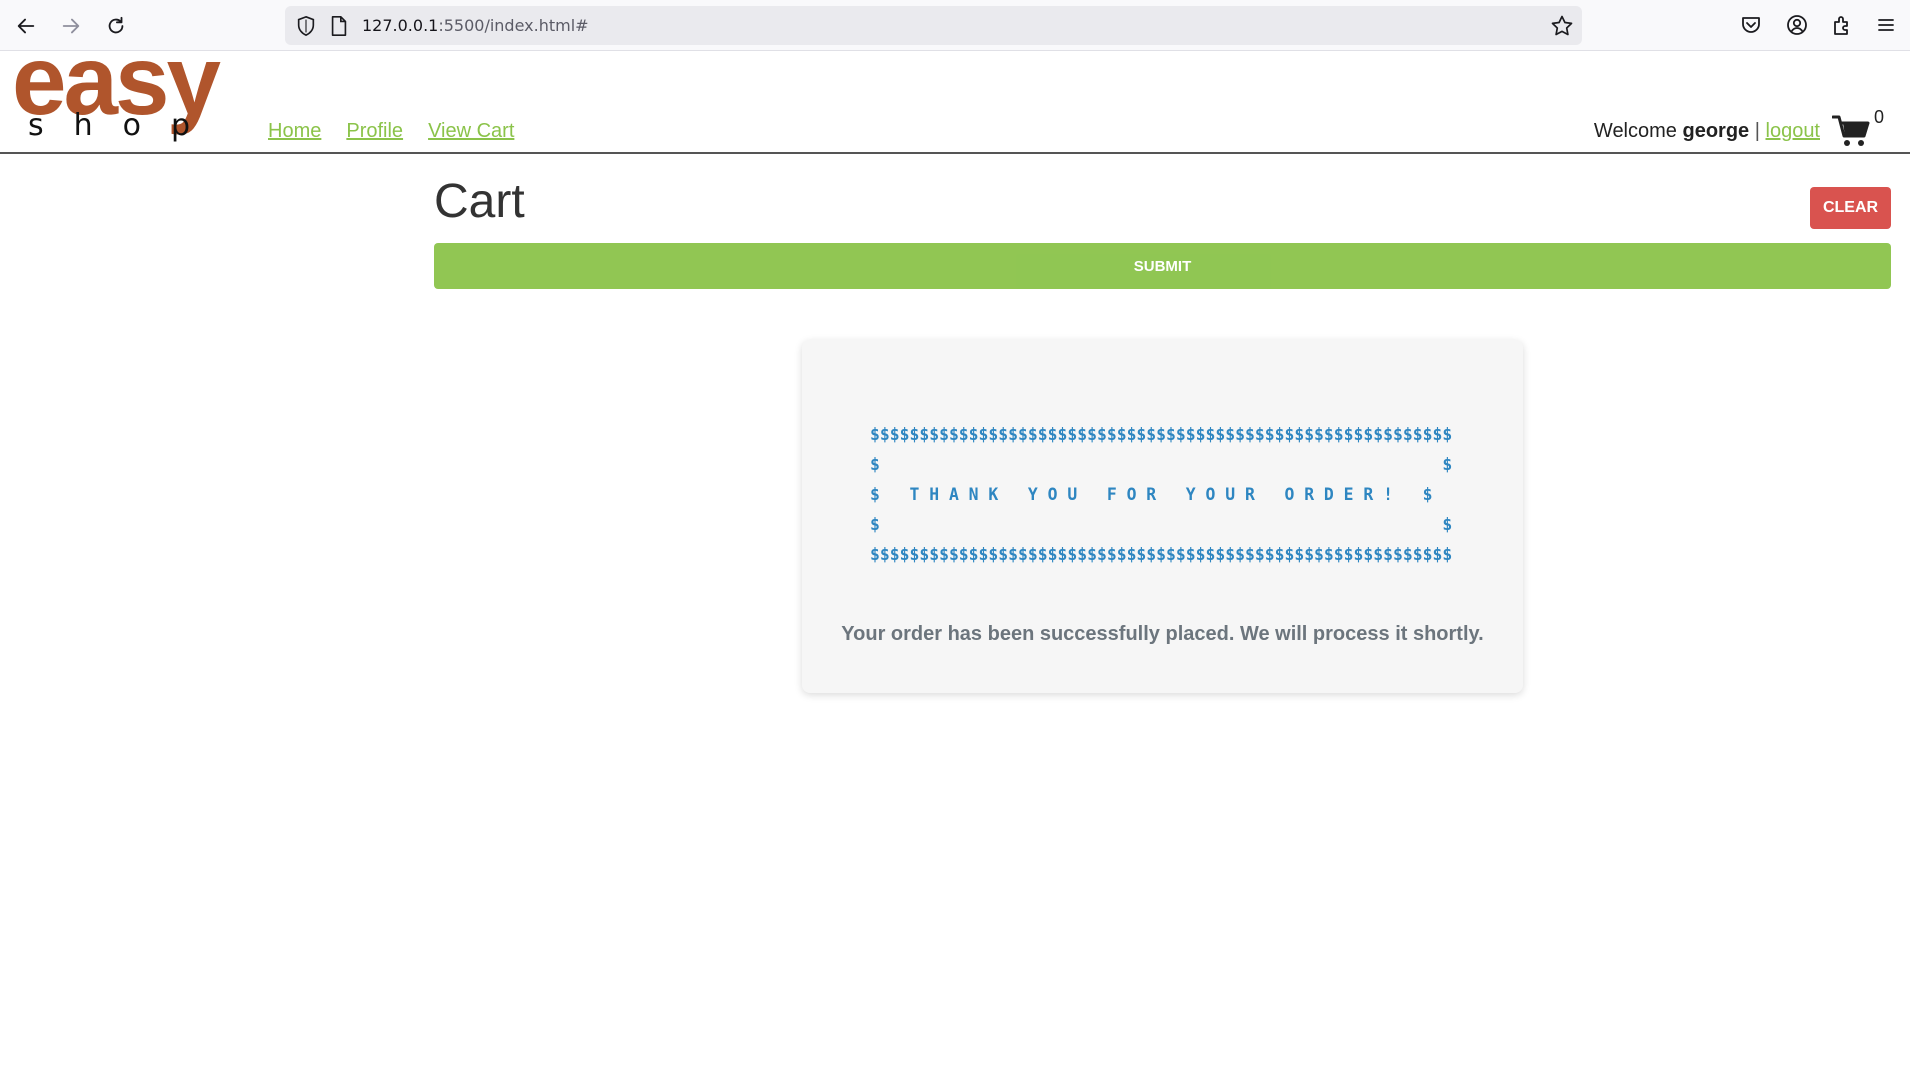 This screenshot has height=1070, width=1910. What do you see at coordinates (1842, 25) in the screenshot?
I see `extensions-icon` at bounding box center [1842, 25].